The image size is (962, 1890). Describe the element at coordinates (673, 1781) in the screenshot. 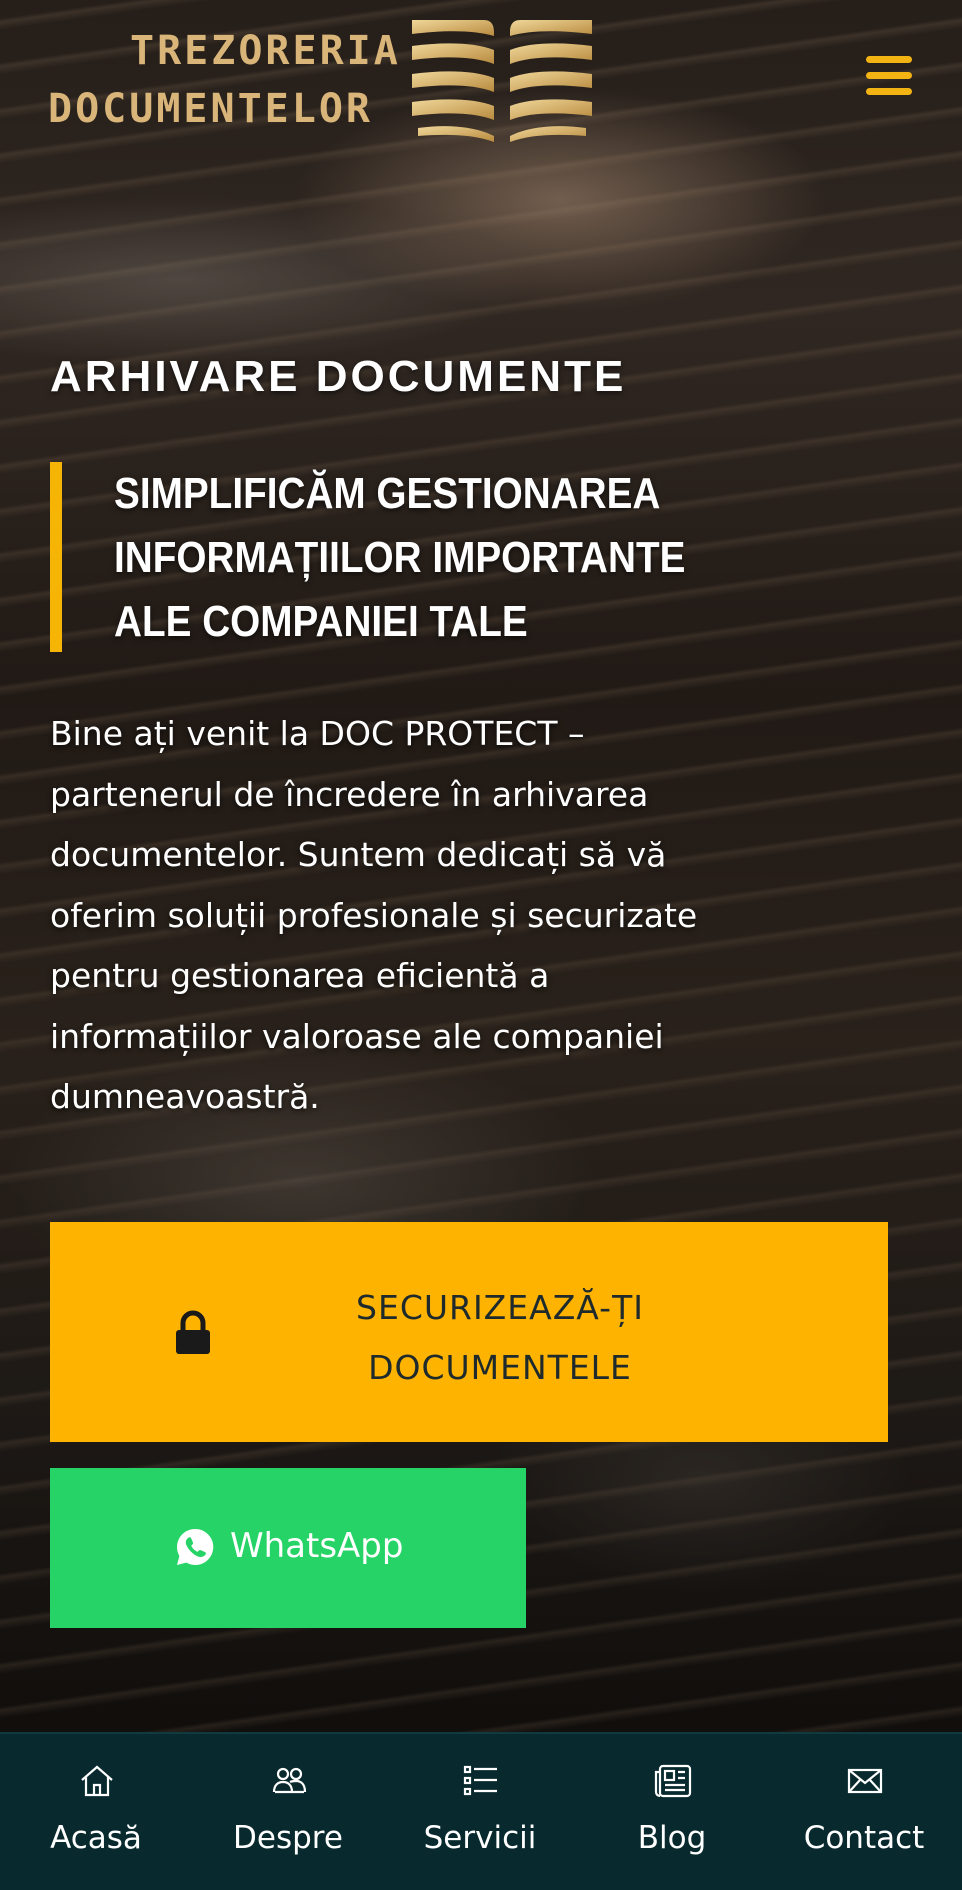

I see `newspaper-icon` at that location.